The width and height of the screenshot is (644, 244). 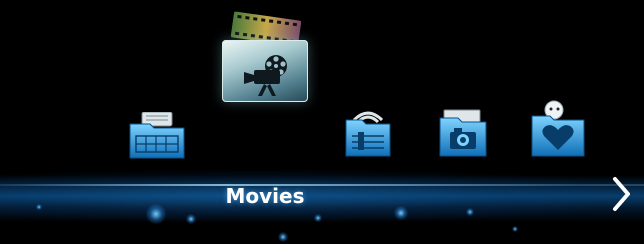 I want to click on movies-tile, so click(x=267, y=57).